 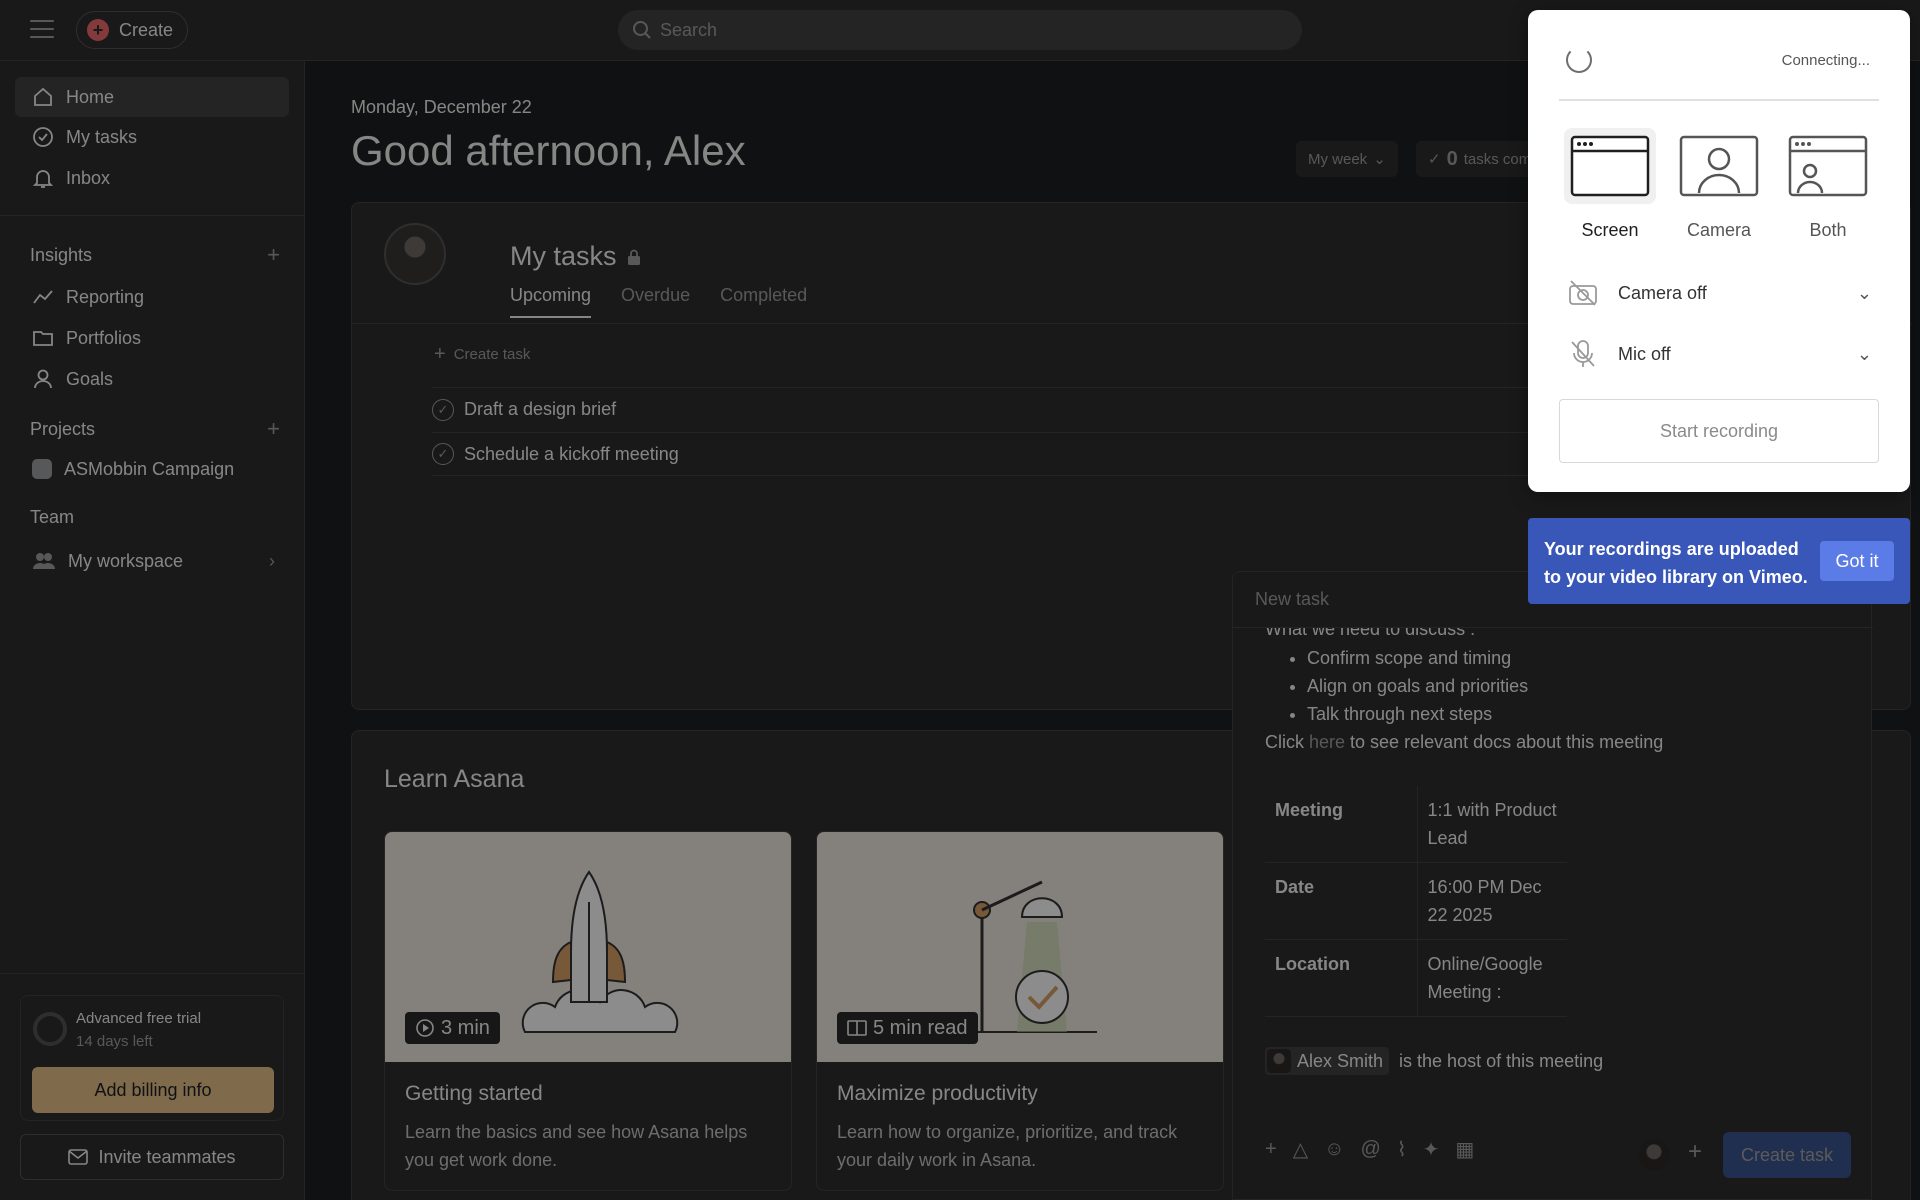 What do you see at coordinates (1828, 230) in the screenshot?
I see `mode-label: Both` at bounding box center [1828, 230].